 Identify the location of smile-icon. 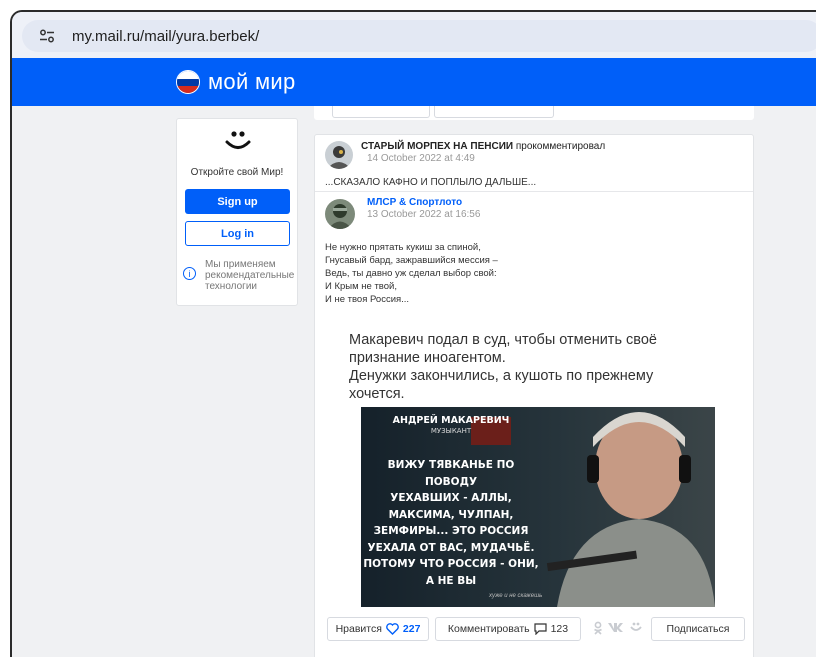
(238, 140).